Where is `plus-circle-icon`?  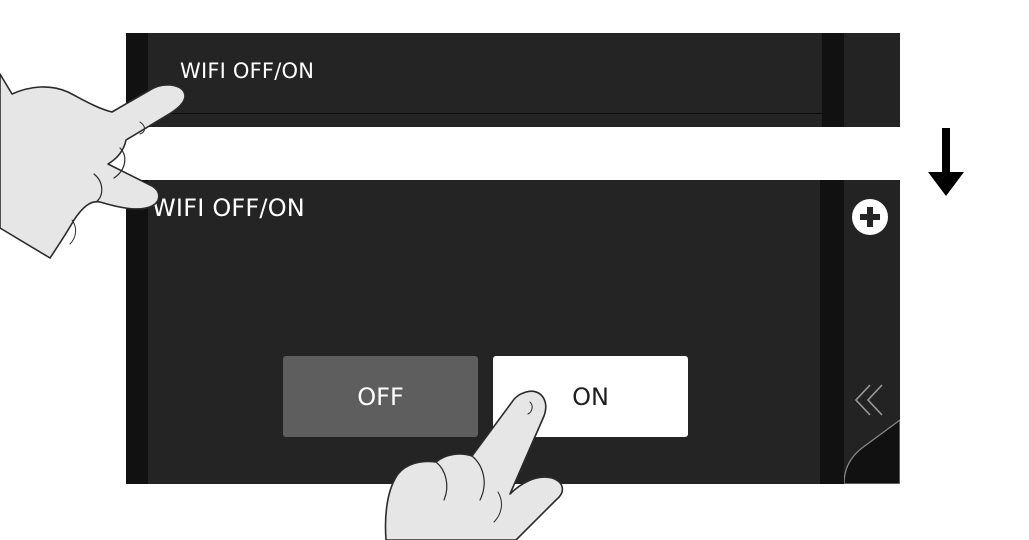 plus-circle-icon is located at coordinates (870, 217).